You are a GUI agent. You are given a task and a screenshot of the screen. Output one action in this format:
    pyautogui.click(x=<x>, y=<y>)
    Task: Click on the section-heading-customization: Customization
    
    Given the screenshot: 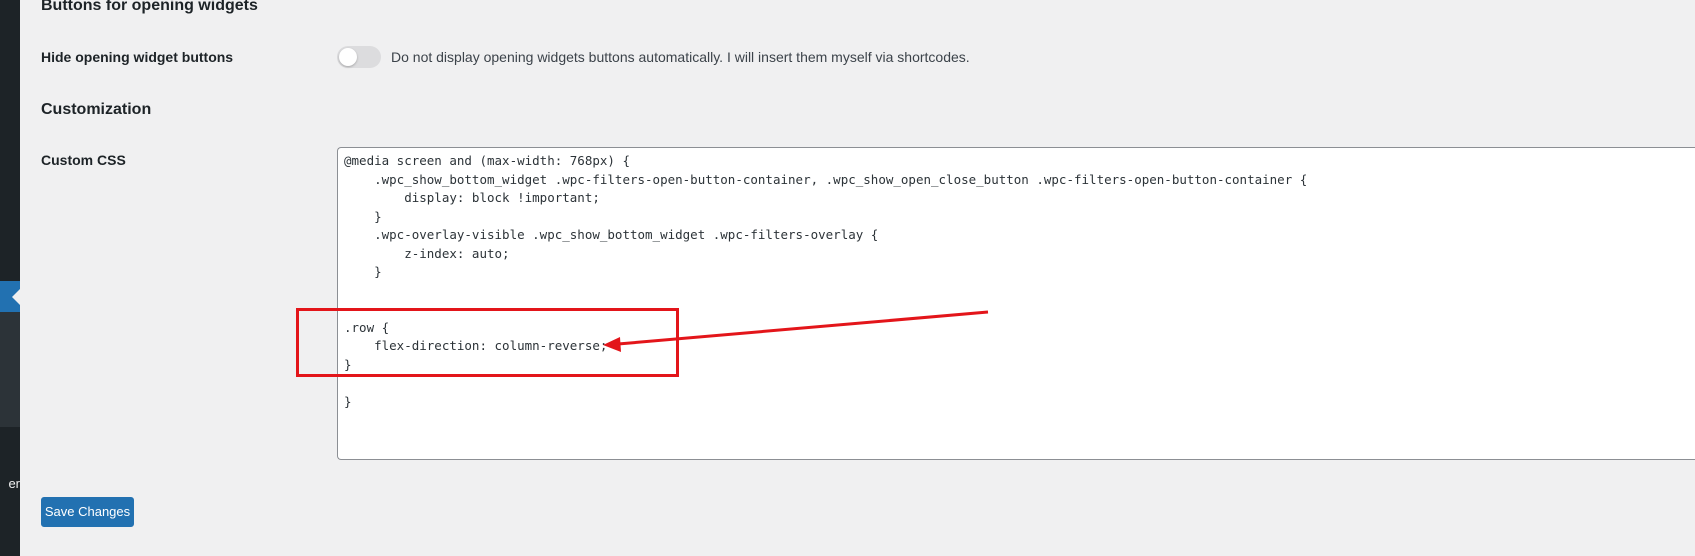 What is the action you would take?
    pyautogui.click(x=96, y=109)
    